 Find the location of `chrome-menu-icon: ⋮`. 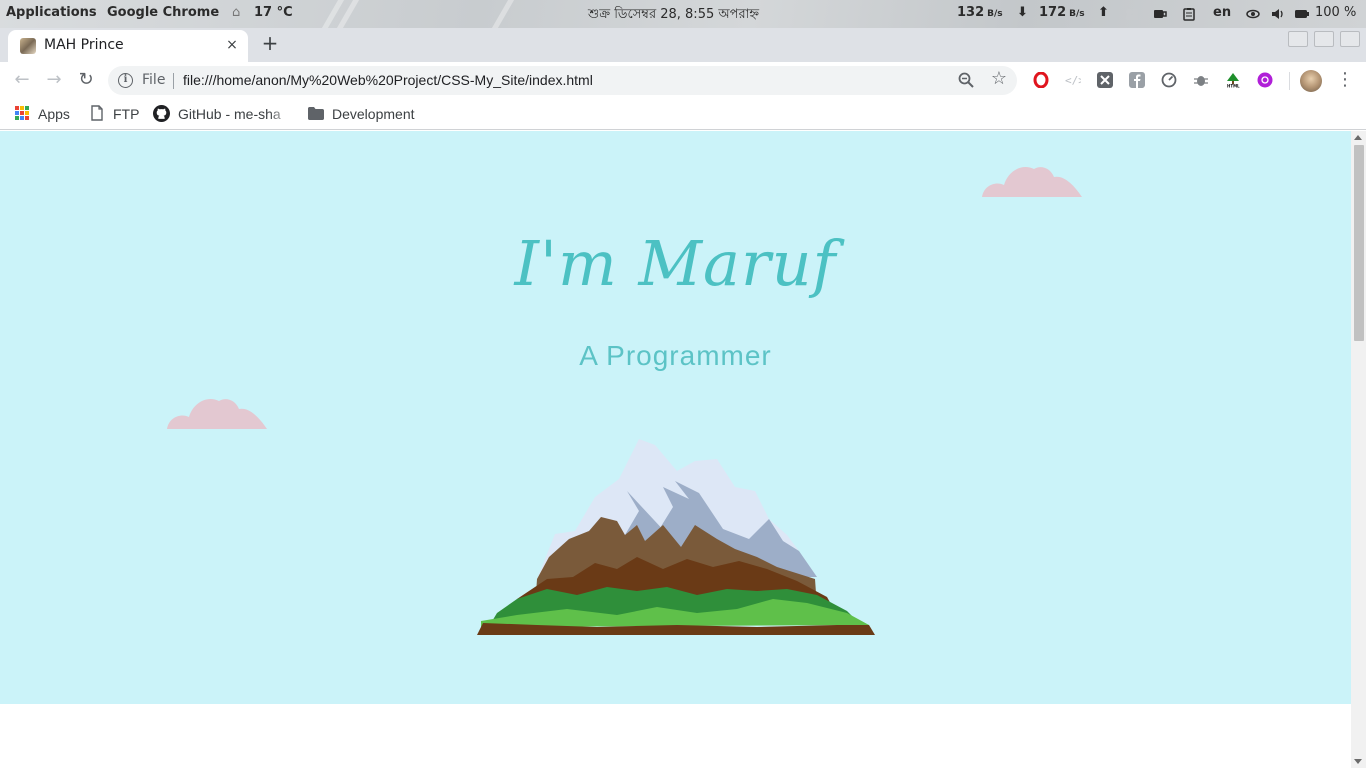

chrome-menu-icon: ⋮ is located at coordinates (1345, 80).